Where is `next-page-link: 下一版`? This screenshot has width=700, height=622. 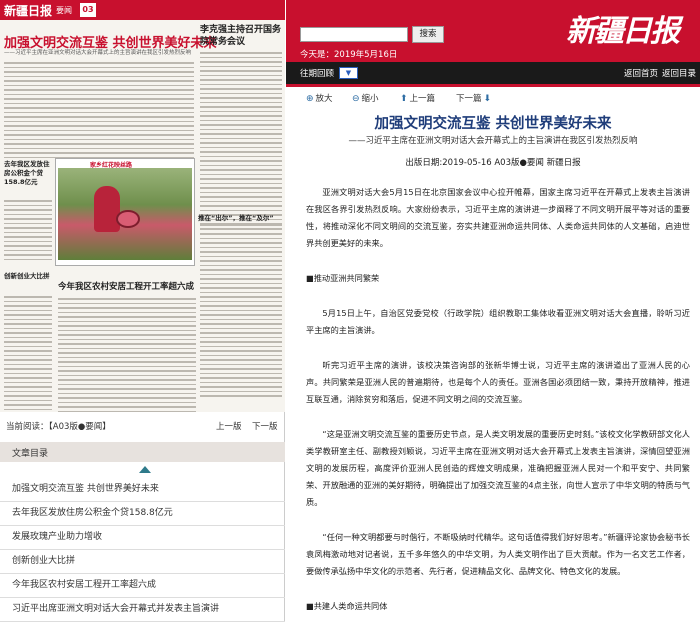
next-page-link: 下一版 is located at coordinates (265, 426).